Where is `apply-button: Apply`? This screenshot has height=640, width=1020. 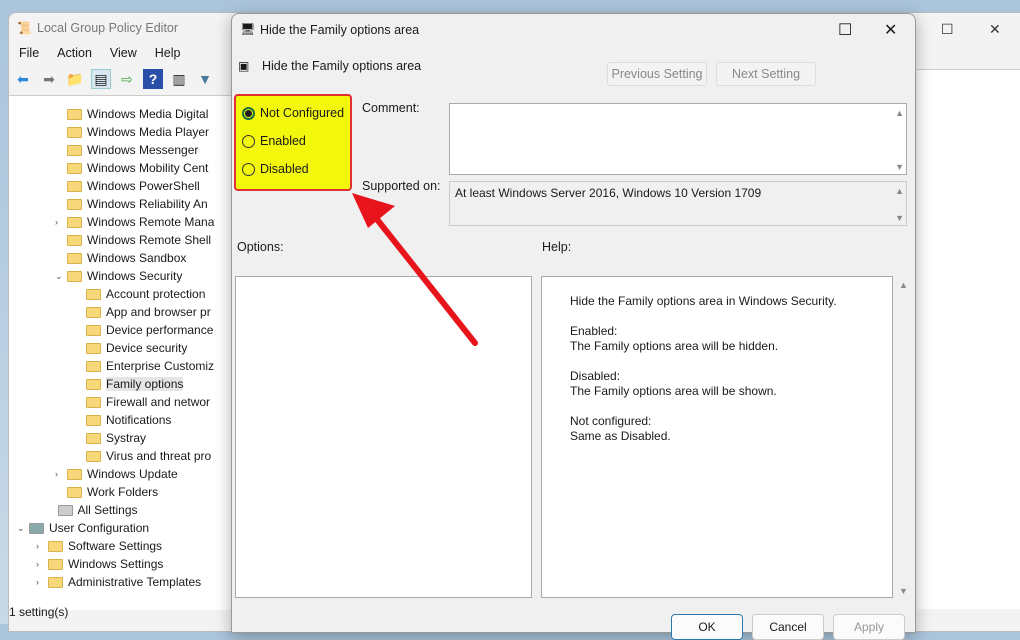
apply-button: Apply is located at coordinates (869, 627).